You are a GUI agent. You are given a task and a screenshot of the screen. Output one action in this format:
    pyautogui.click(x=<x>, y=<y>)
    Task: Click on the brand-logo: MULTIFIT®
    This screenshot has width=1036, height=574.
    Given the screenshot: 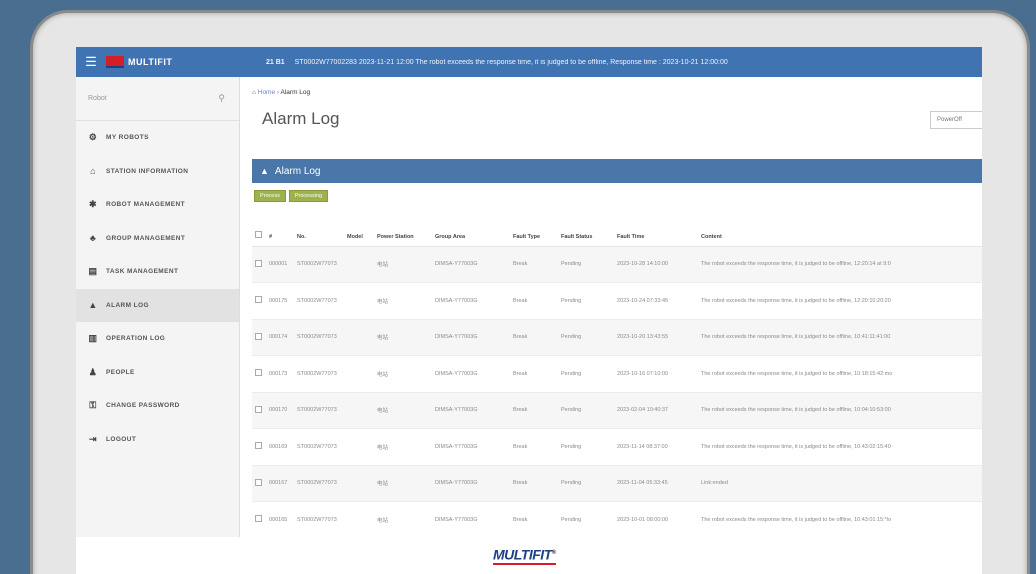 What is the action you would take?
    pyautogui.click(x=524, y=555)
    